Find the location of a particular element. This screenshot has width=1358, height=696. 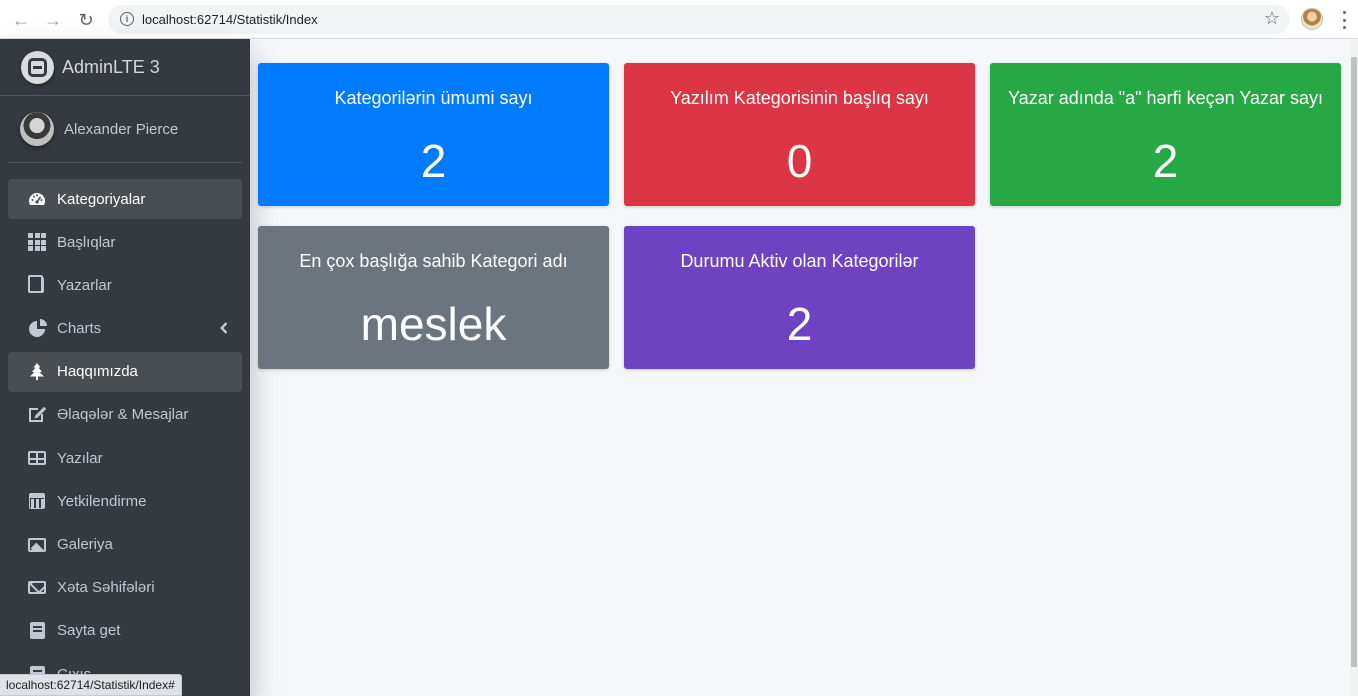

grid-icon is located at coordinates (37, 242).